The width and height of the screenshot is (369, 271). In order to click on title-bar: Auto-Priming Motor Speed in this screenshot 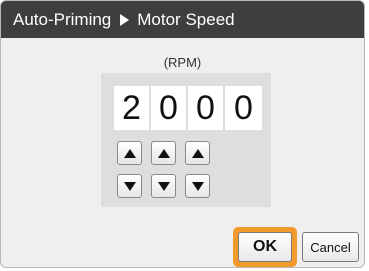, I will do `click(182, 19)`.